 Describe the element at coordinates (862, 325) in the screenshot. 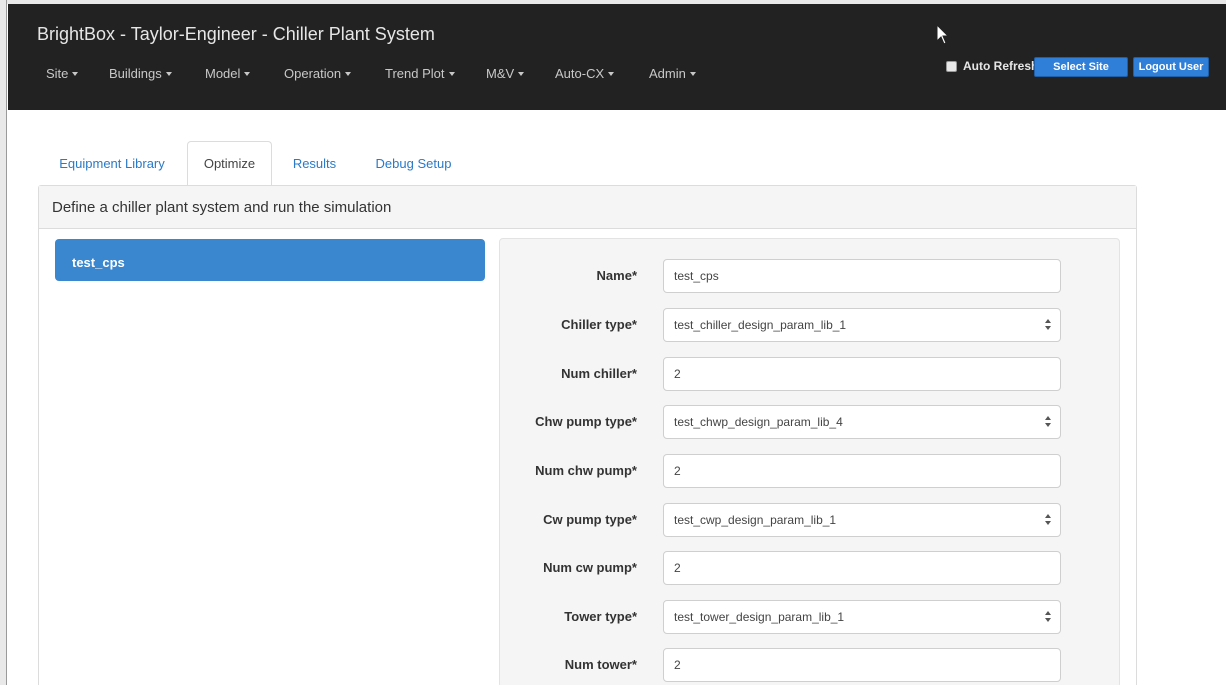

I see `chiller-type-select: test_chiller_design_param_lib_1` at that location.